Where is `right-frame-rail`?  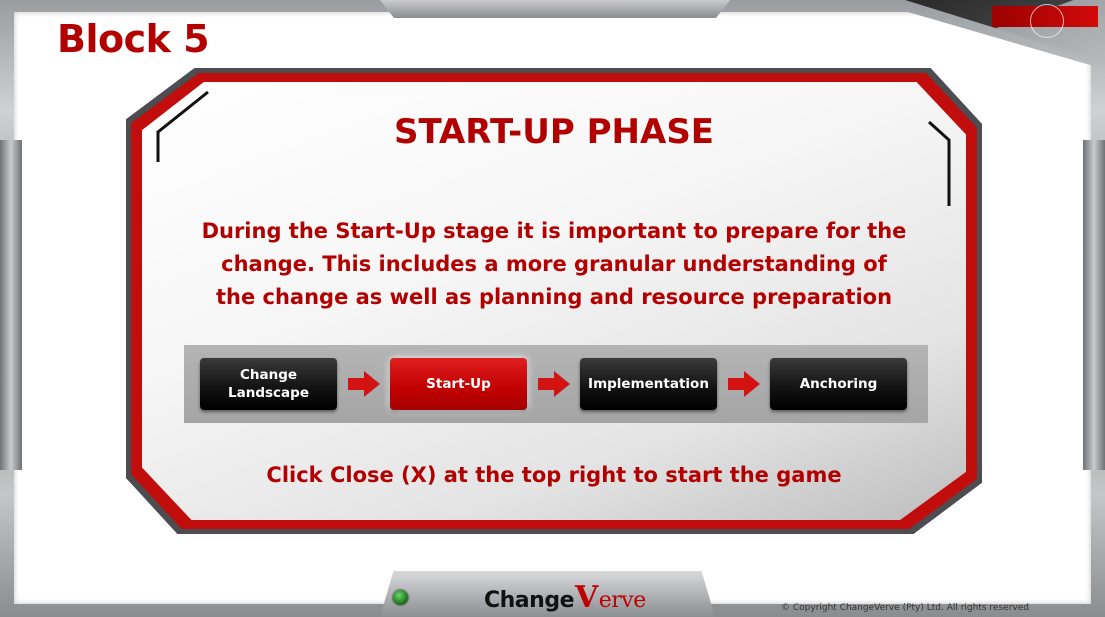
right-frame-rail is located at coordinates (1094, 305).